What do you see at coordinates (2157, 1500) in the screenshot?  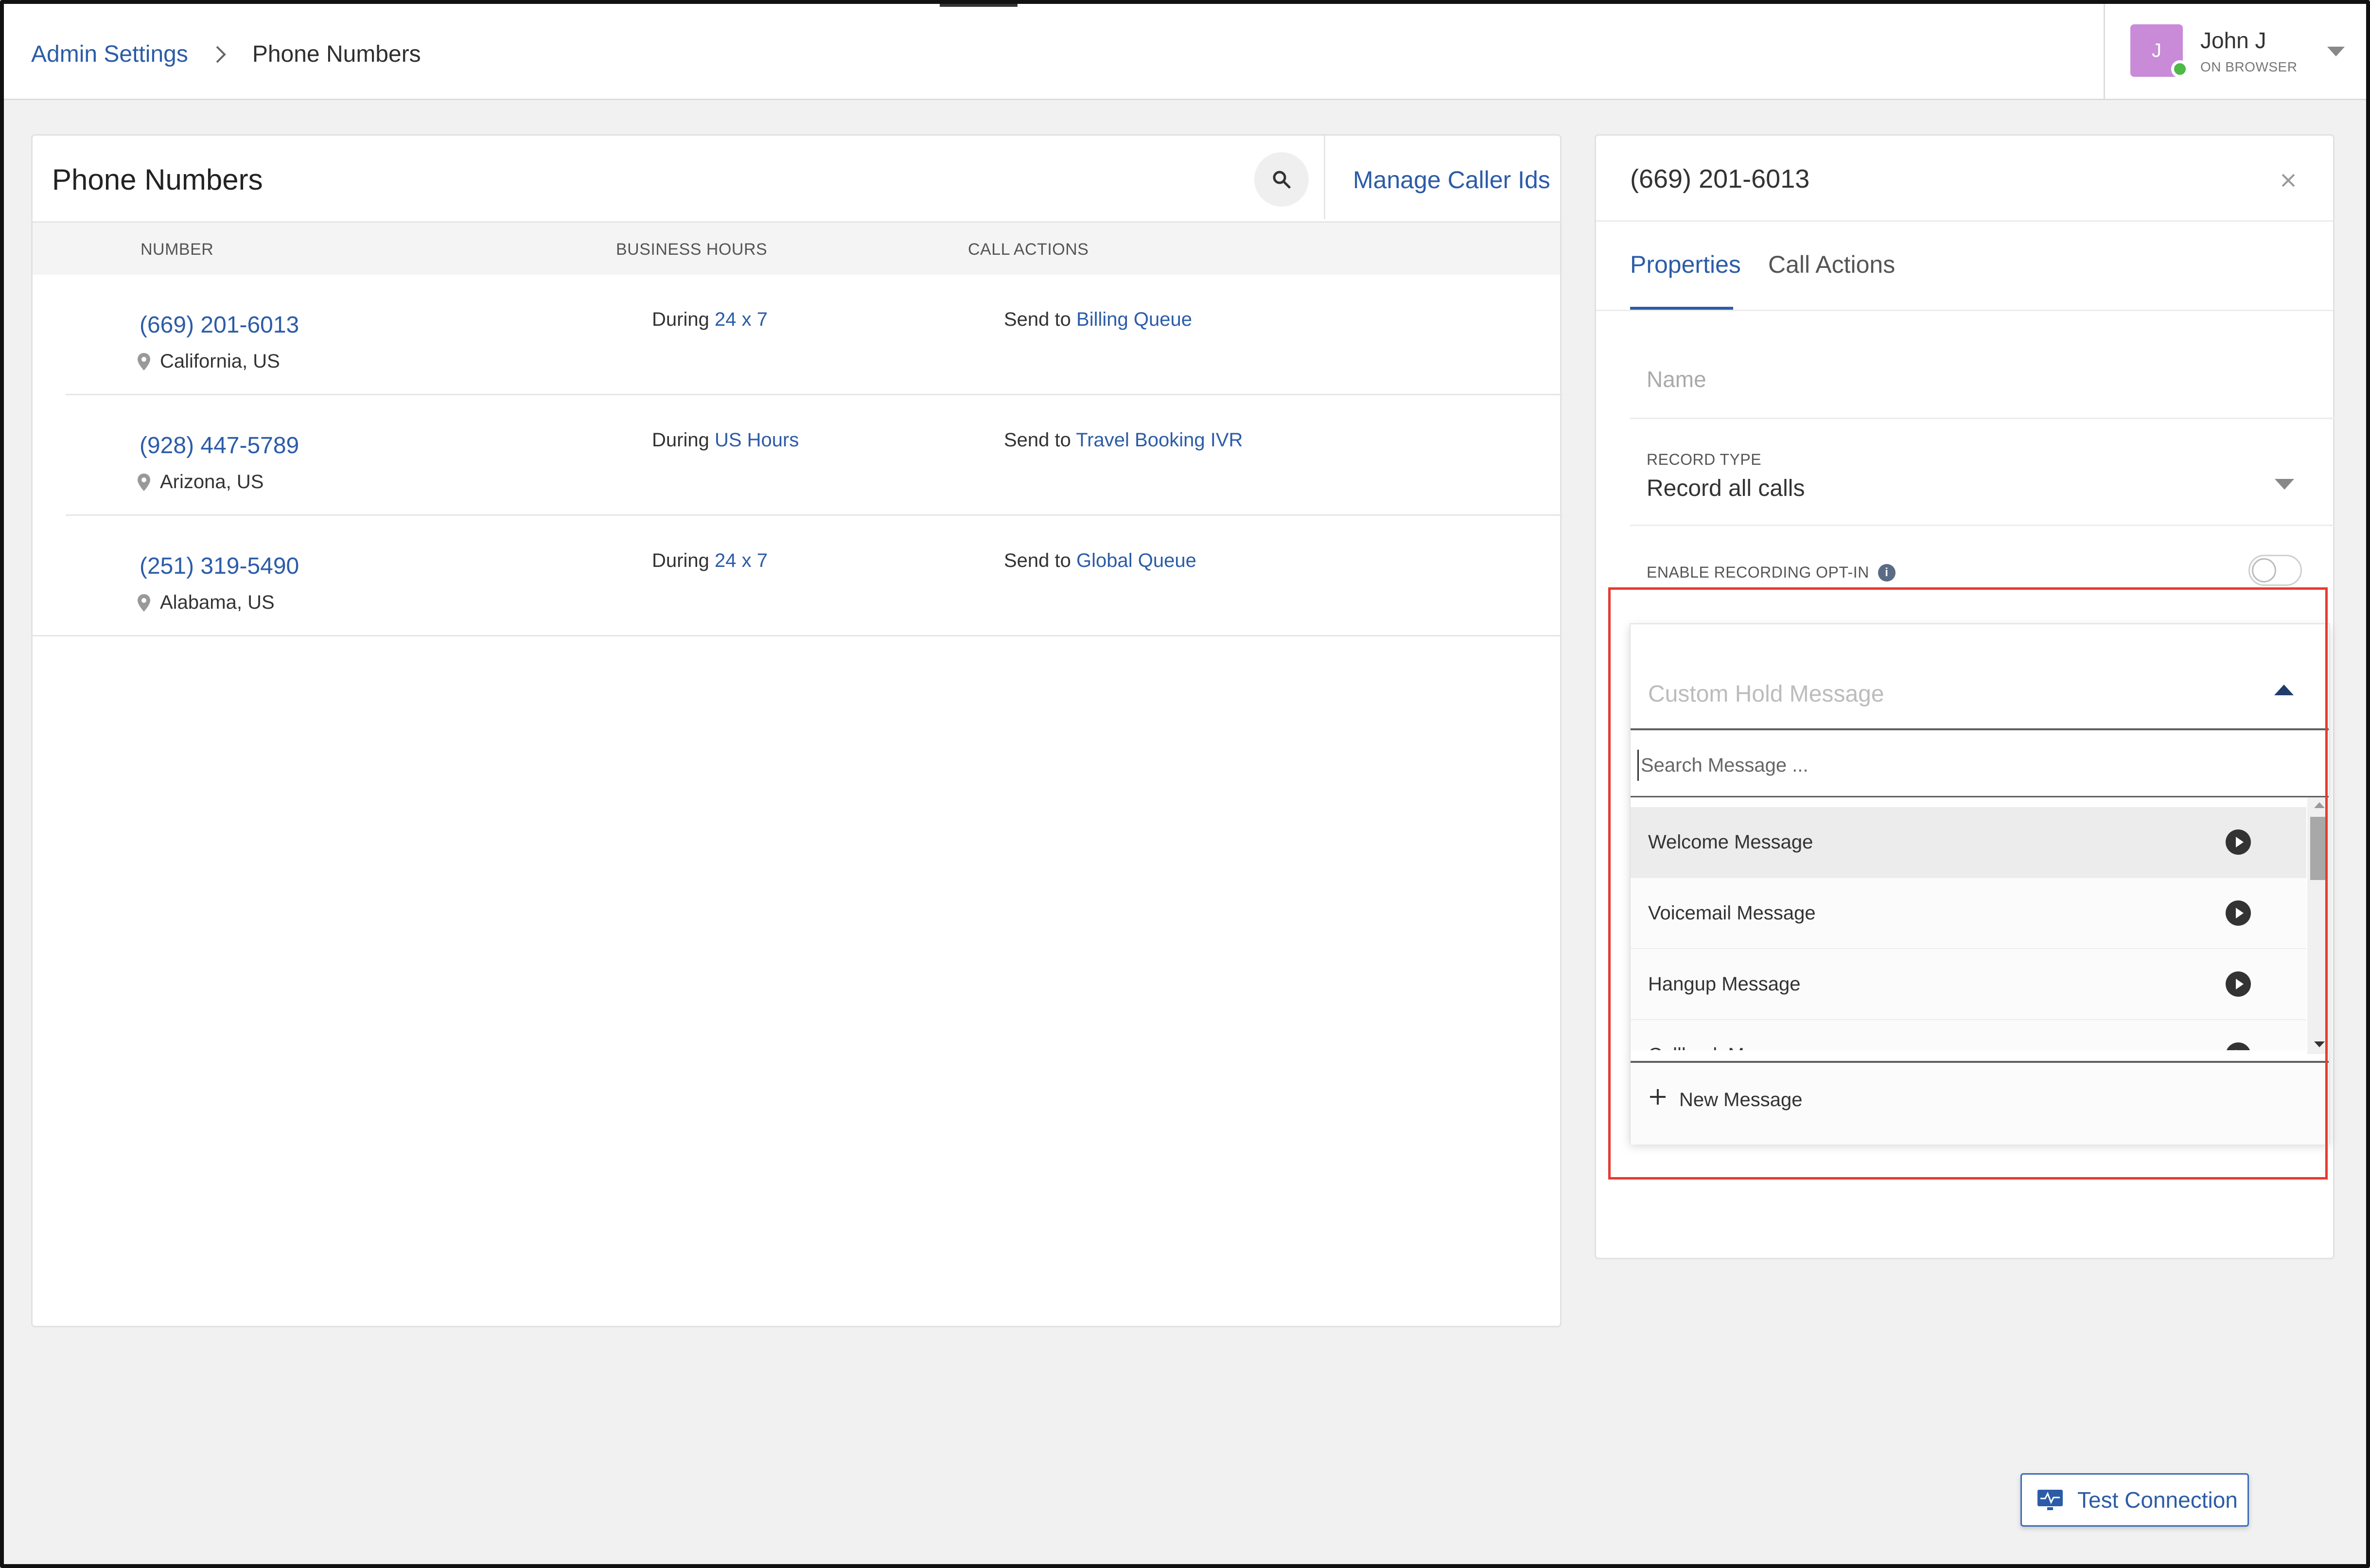 I see `test-connection-label: Test Connection` at bounding box center [2157, 1500].